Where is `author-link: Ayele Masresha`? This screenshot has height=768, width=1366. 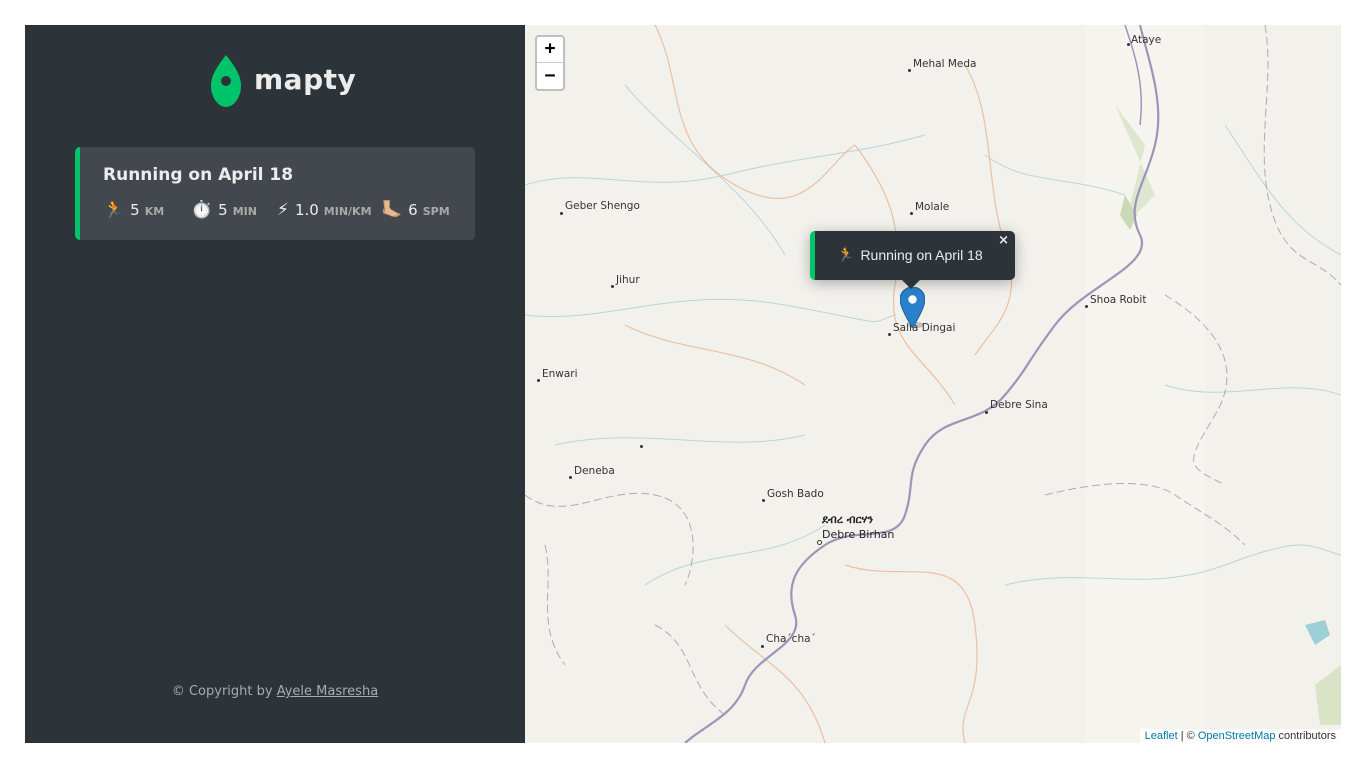 author-link: Ayele Masresha is located at coordinates (327, 691).